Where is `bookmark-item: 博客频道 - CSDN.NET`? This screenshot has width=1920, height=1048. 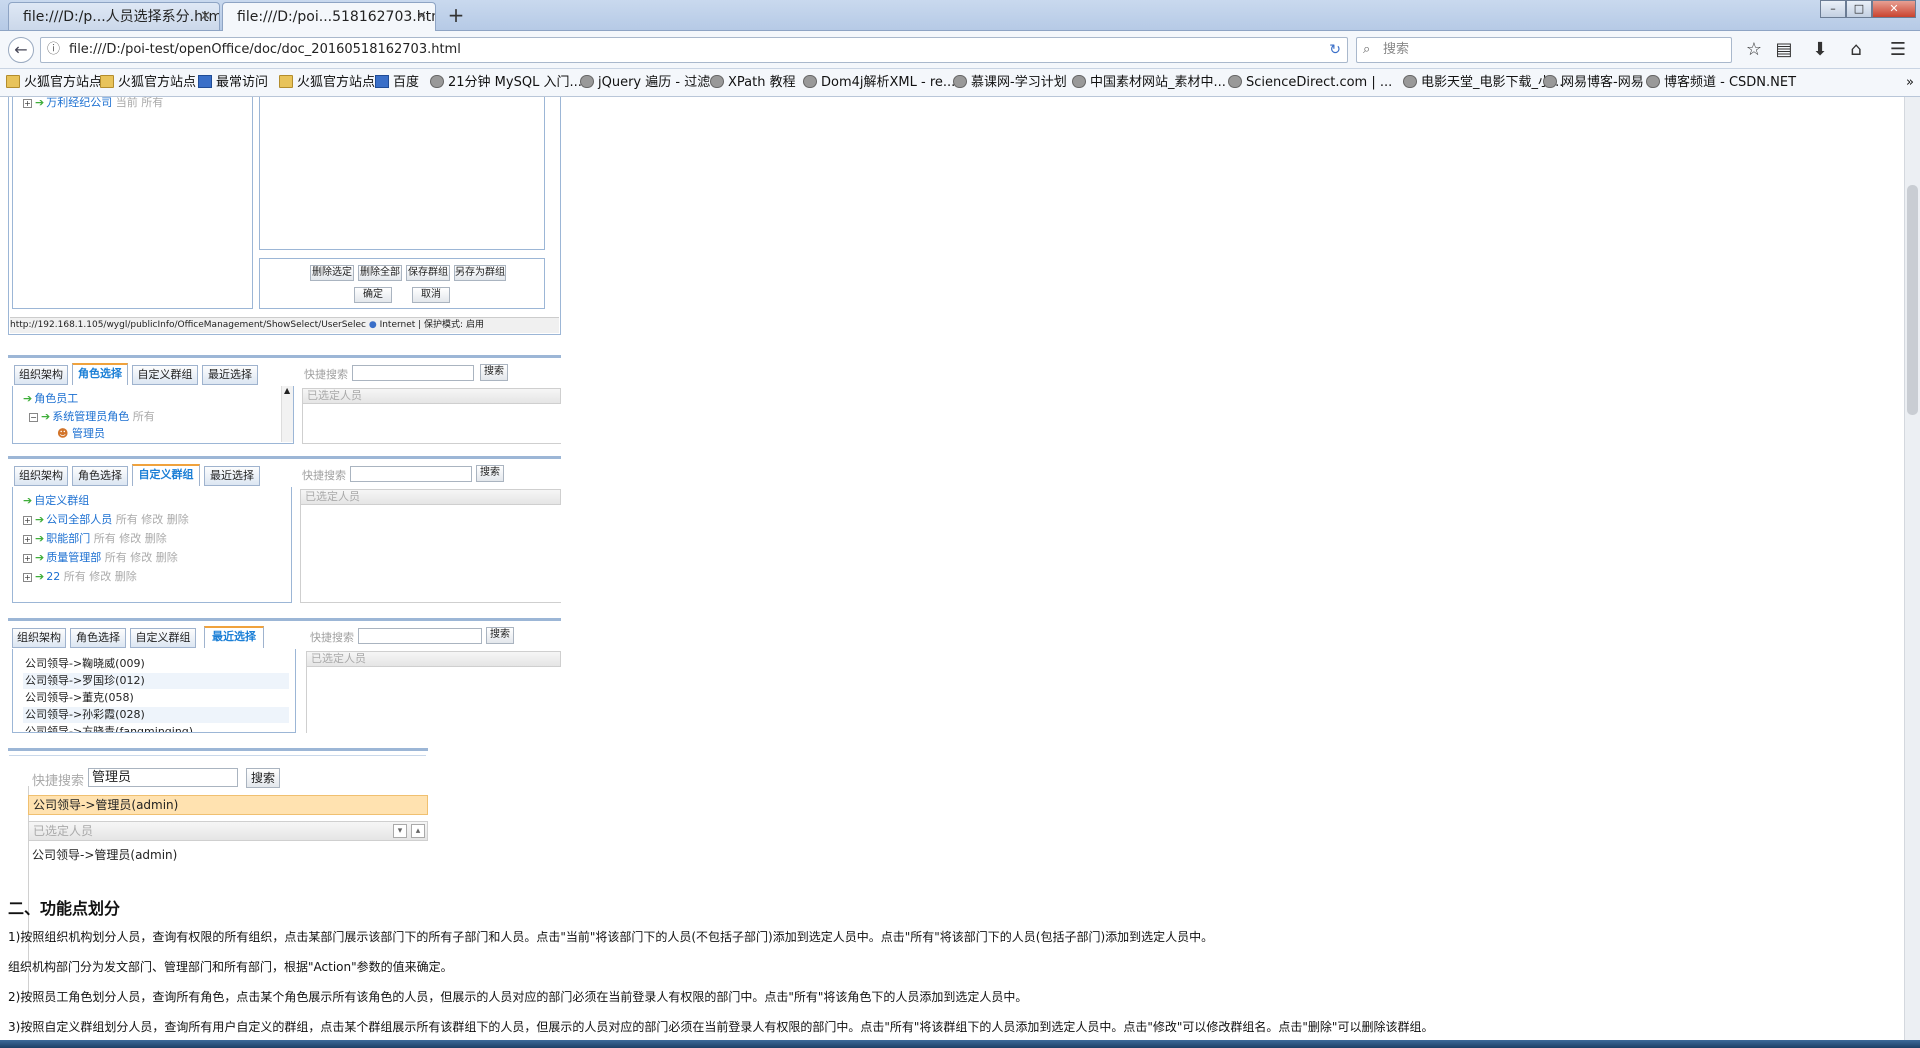
bookmark-item: 博客频道 - CSDN.NET is located at coordinates (1721, 83).